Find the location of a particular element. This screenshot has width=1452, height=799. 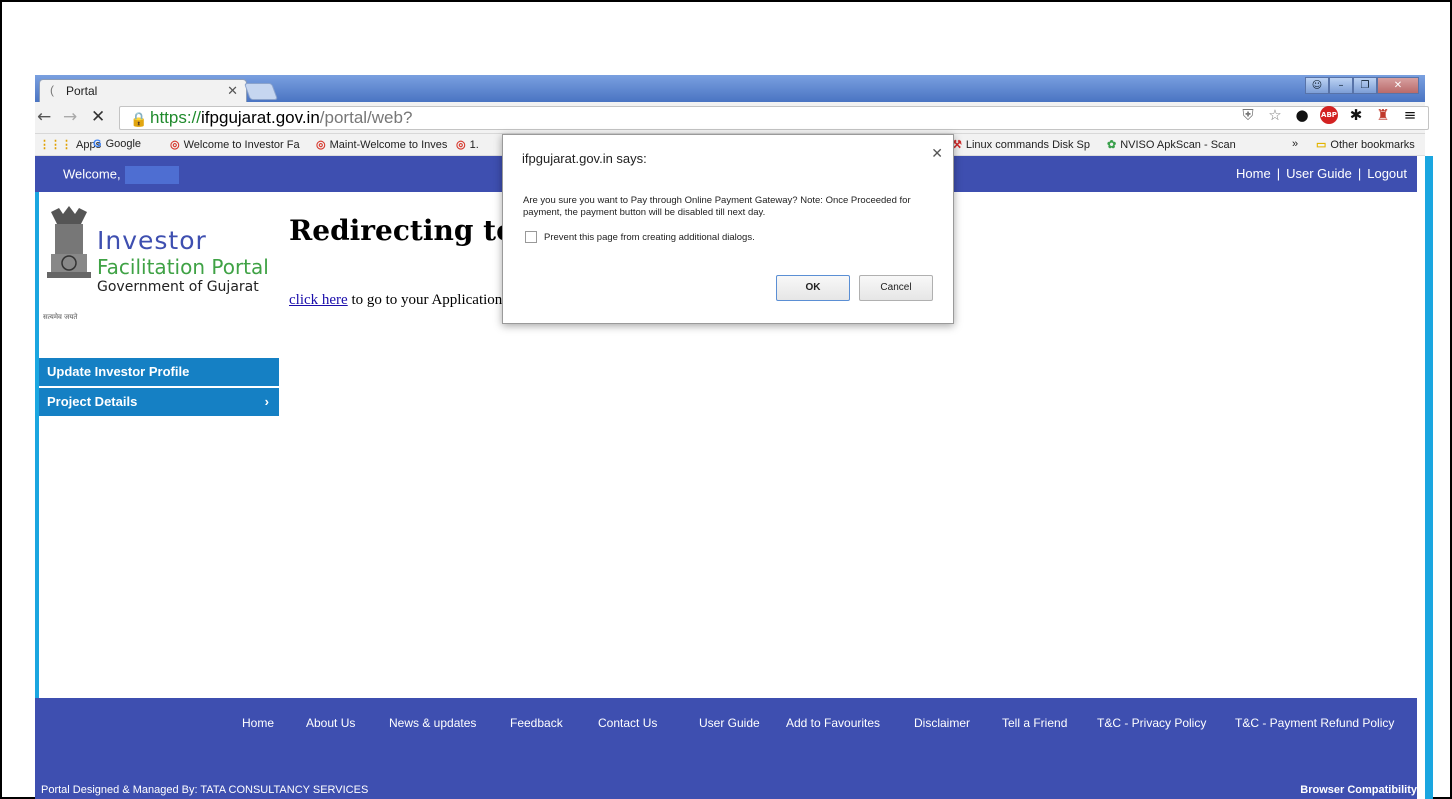

android-icon: ✿ is located at coordinates (1112, 145).